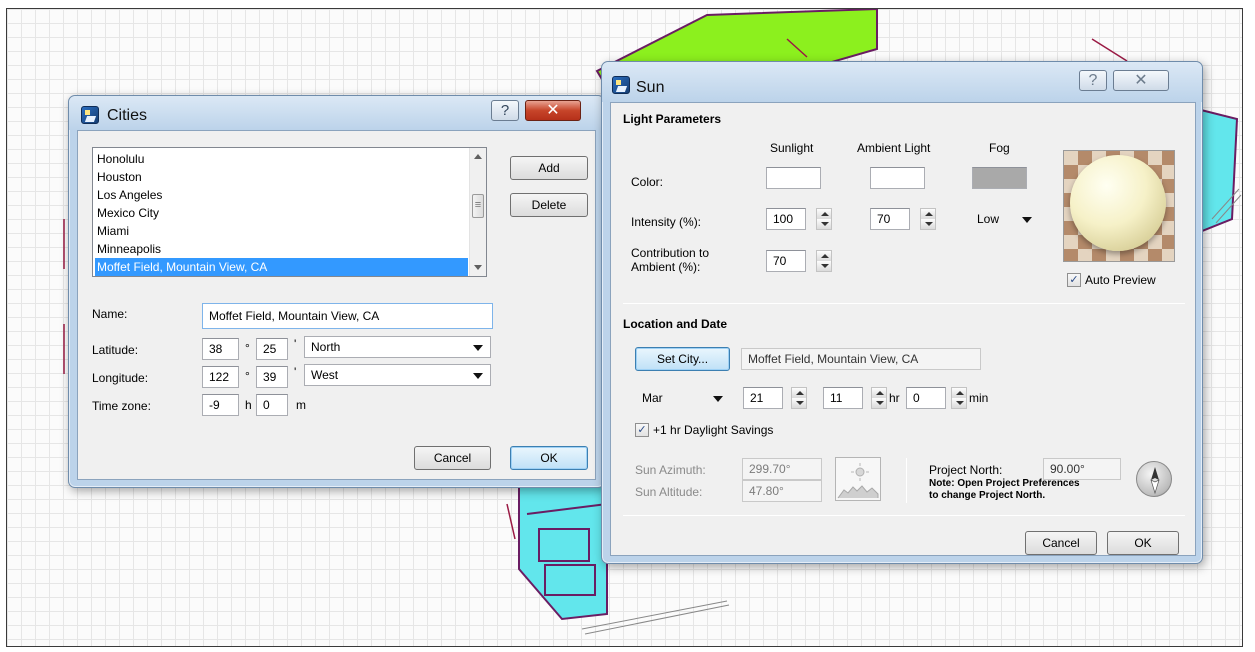 This screenshot has height=652, width=1255. I want to click on note-line-2: to change Project North., so click(987, 495).